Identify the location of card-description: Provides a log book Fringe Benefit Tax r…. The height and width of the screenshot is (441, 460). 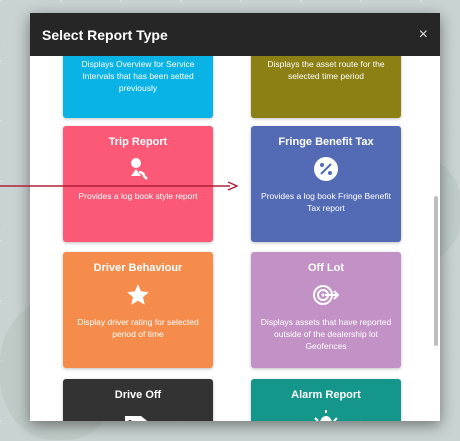
(326, 202).